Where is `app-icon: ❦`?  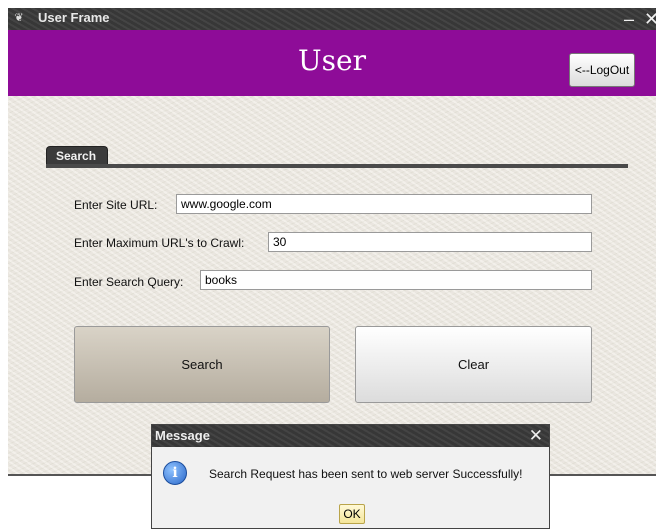 app-icon: ❦ is located at coordinates (19, 18).